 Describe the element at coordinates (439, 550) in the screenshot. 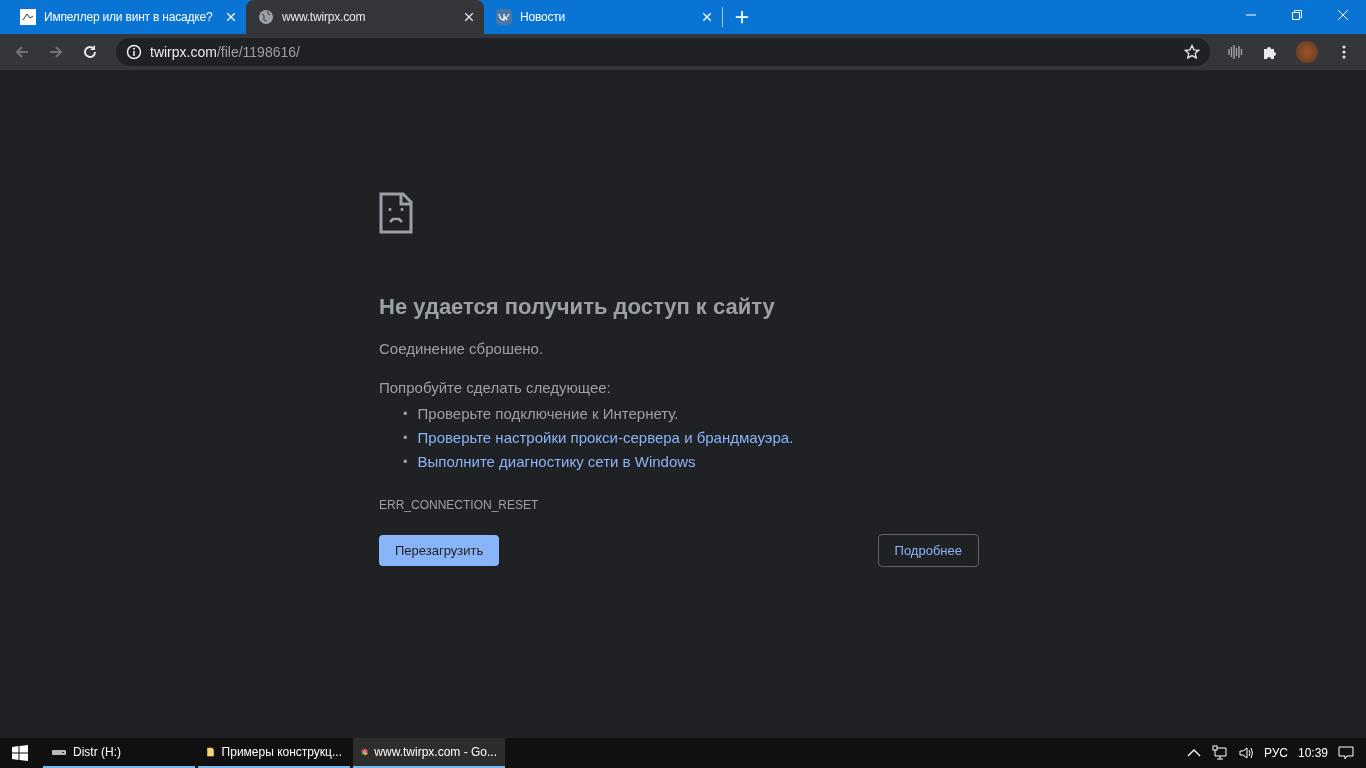

I see `reload-button: Перезагрузить` at that location.